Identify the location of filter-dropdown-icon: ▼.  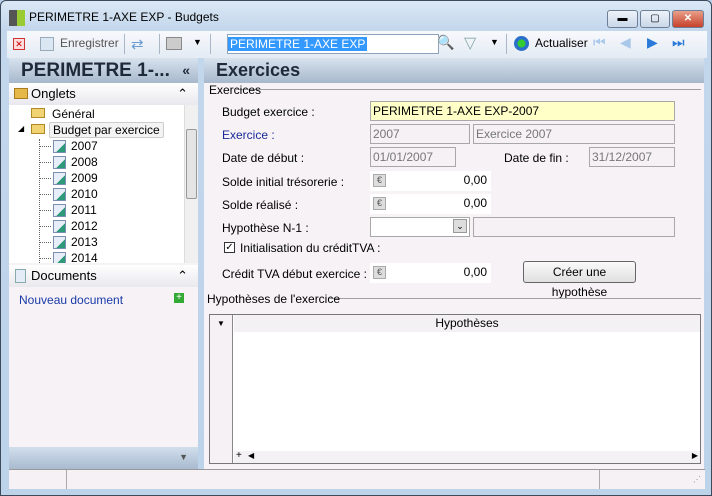
(494, 42).